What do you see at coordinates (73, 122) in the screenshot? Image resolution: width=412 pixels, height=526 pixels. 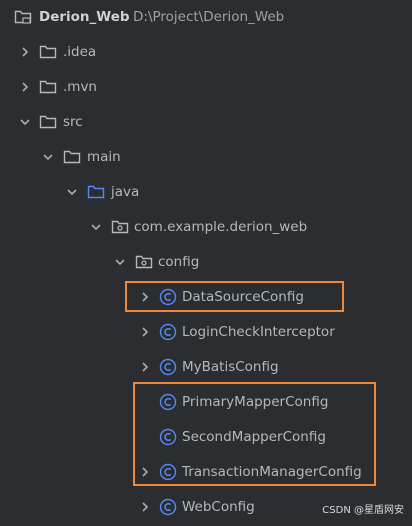 I see `folder-label-src: src` at bounding box center [73, 122].